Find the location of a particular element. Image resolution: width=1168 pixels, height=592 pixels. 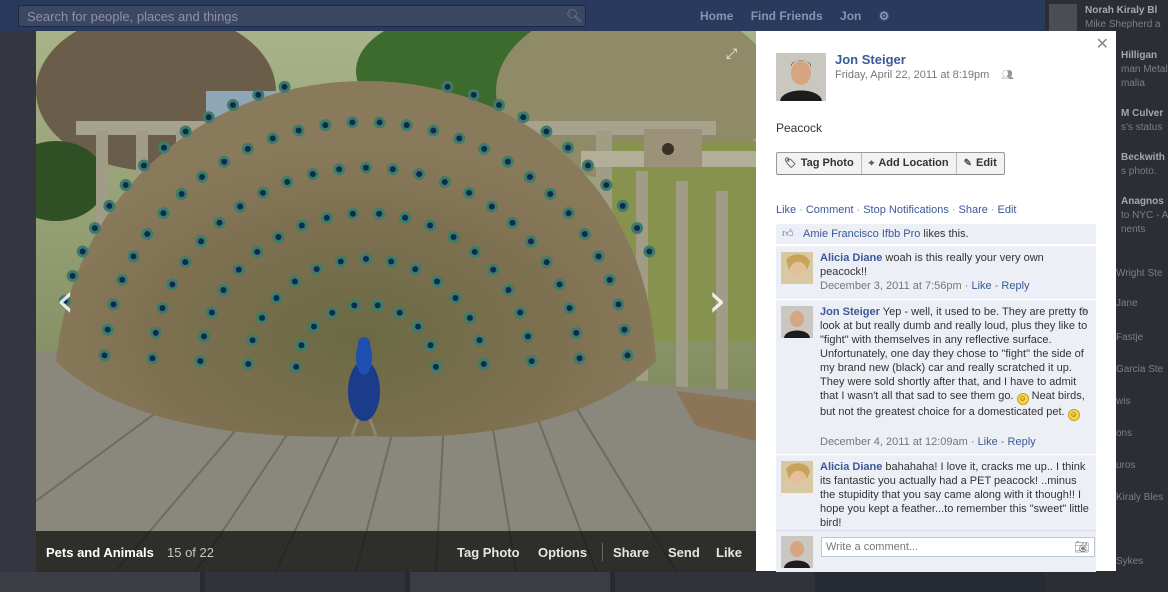

search-icon: 🔍︎ is located at coordinates (574, 16).